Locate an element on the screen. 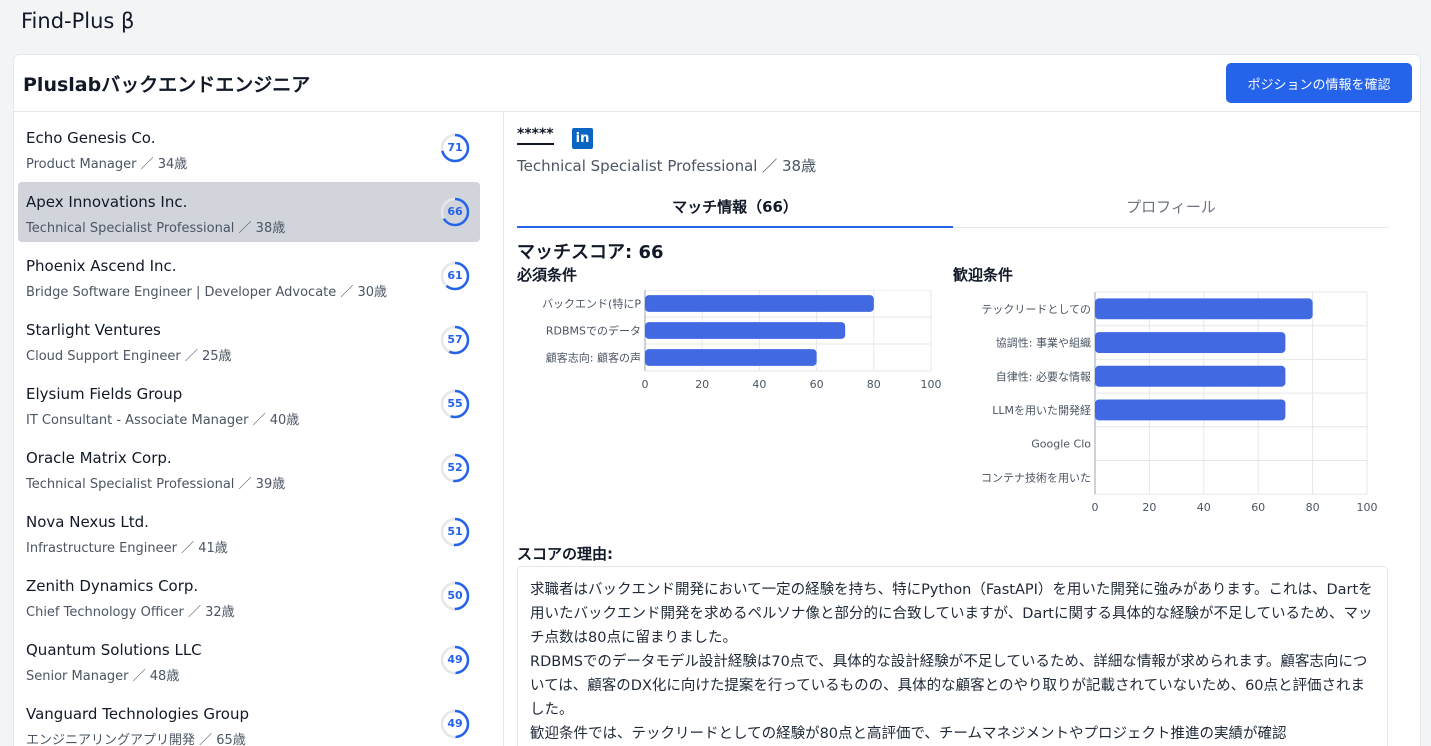 Image resolution: width=1431 pixels, height=746 pixels. match-score: マッチスコア: 66 is located at coordinates (590, 252).